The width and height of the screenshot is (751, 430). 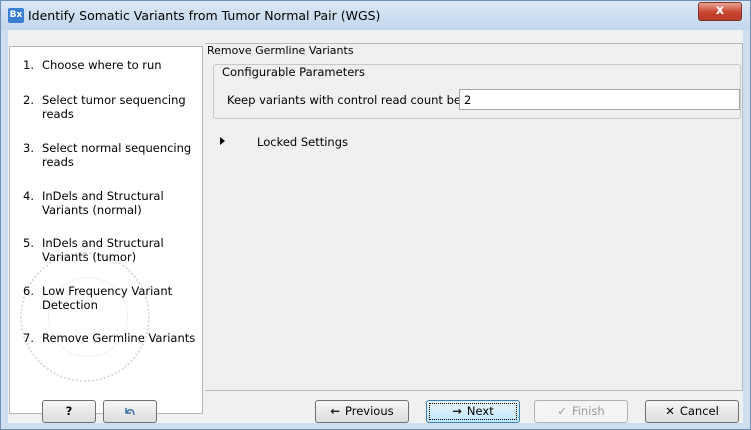 What do you see at coordinates (303, 142) in the screenshot?
I see `locked-settings-label: Locked Settings` at bounding box center [303, 142].